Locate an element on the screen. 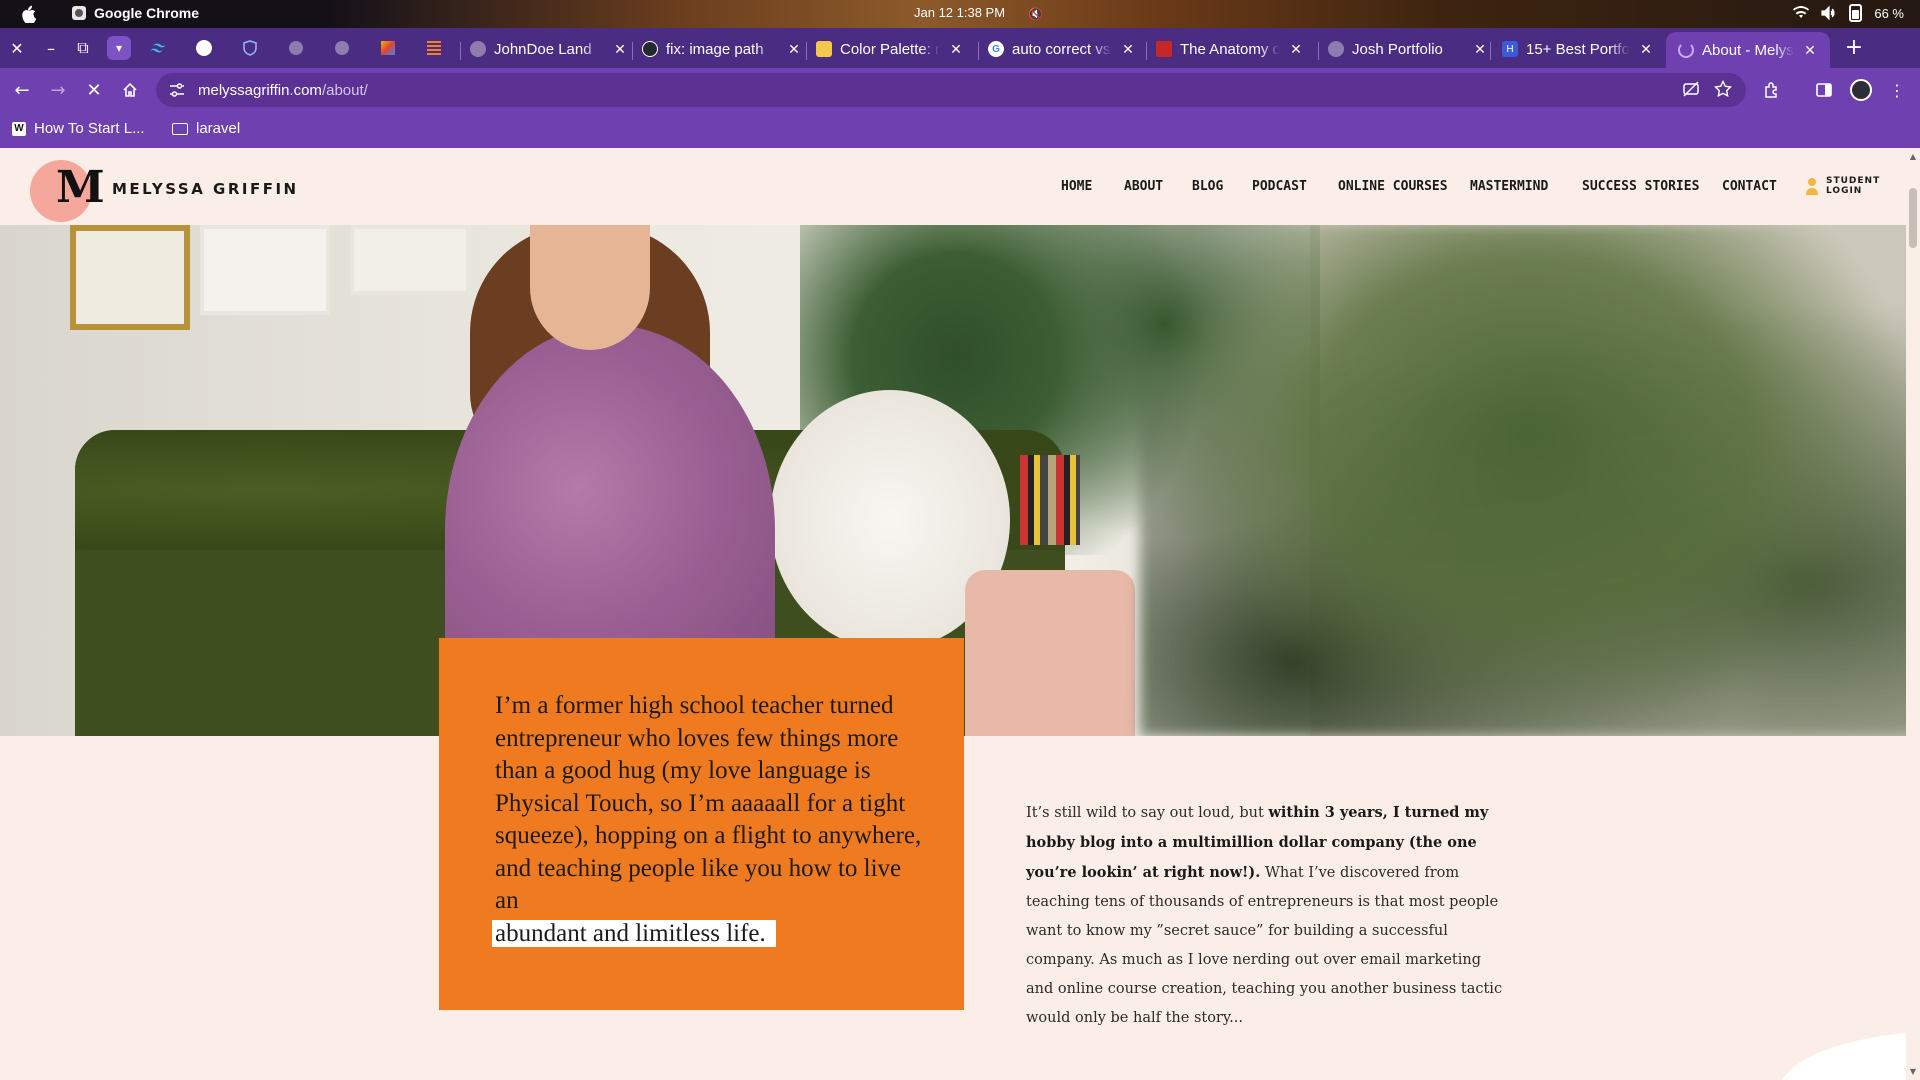 This screenshot has height=1080, width=1920. browser-toolbar: ← → ✕ melyssagriffin.com/about/ ⋮ is located at coordinates (960, 90).